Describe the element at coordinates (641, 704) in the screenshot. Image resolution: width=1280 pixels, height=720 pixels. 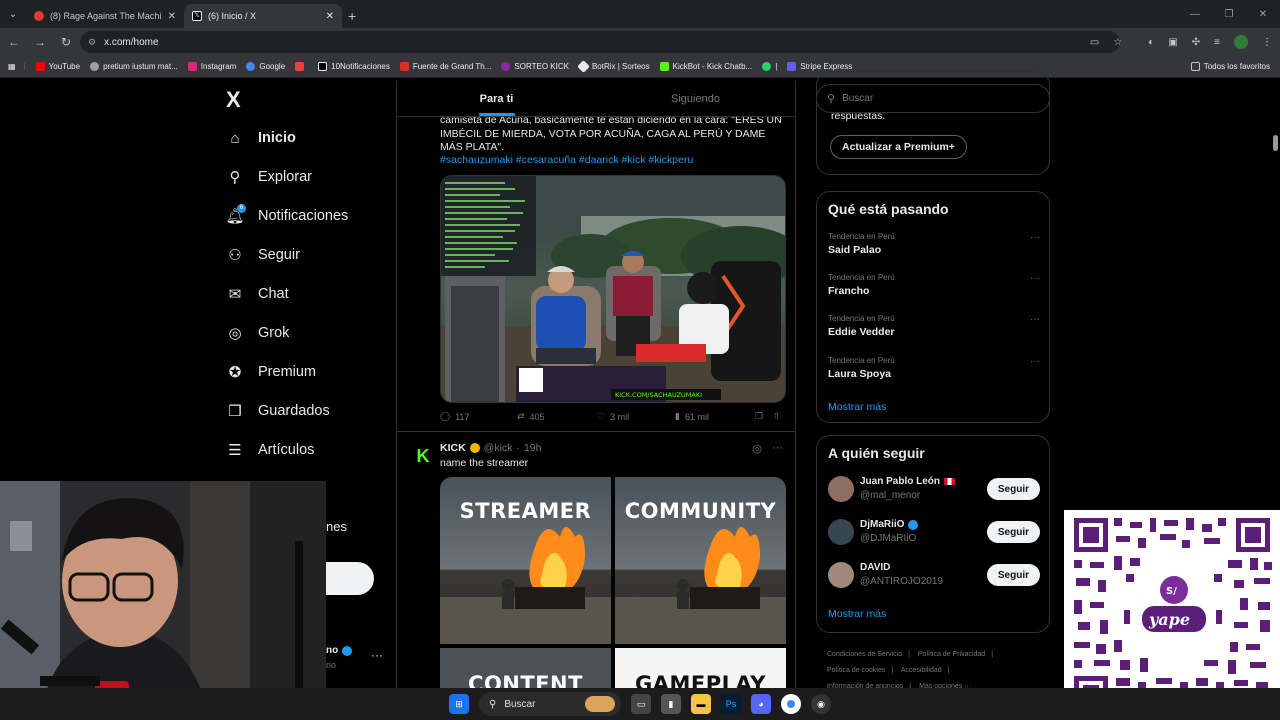
I see `task-view-icon: ▭` at that location.